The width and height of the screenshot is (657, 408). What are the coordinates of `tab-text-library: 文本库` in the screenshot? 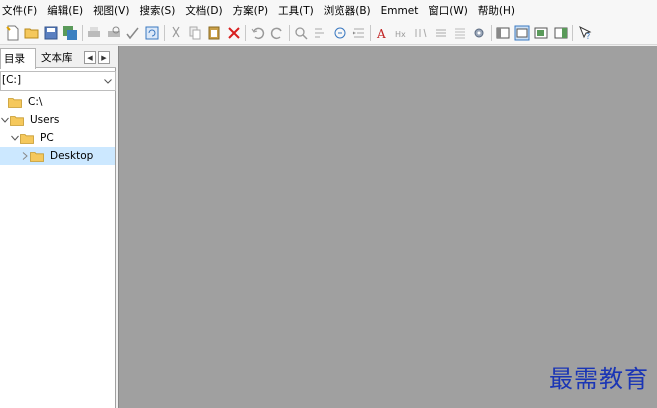 It's located at (58, 58).